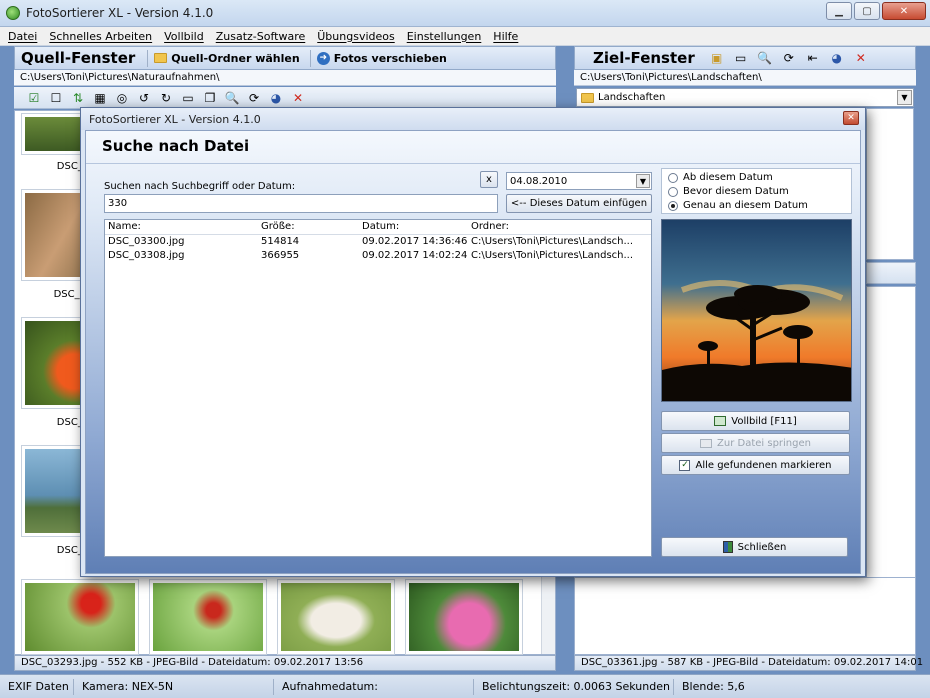  Describe the element at coordinates (736, 191) in the screenshot. I see `radio-label: Bevor diesem Datum` at that location.